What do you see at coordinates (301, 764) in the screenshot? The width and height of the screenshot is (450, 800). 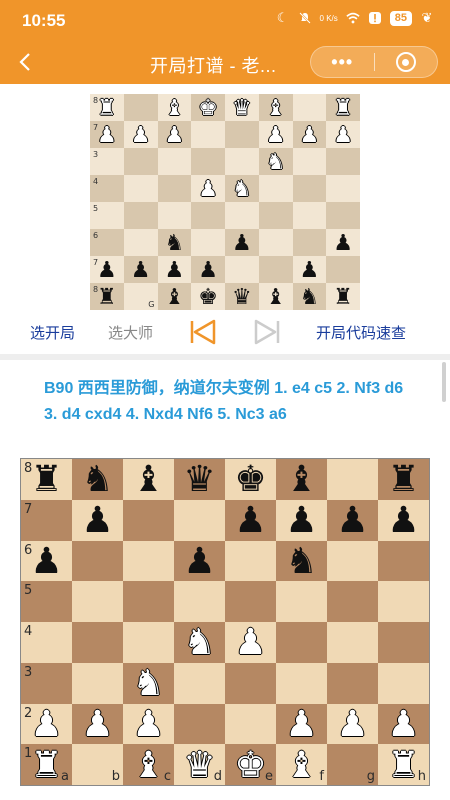 I see `square-f1: f ♝` at bounding box center [301, 764].